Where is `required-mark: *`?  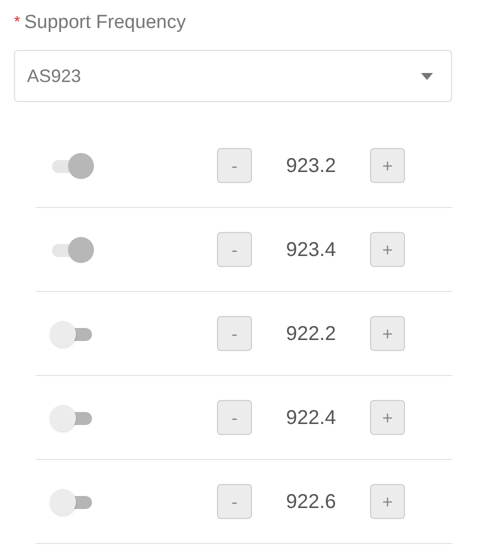 required-mark: * is located at coordinates (17, 23).